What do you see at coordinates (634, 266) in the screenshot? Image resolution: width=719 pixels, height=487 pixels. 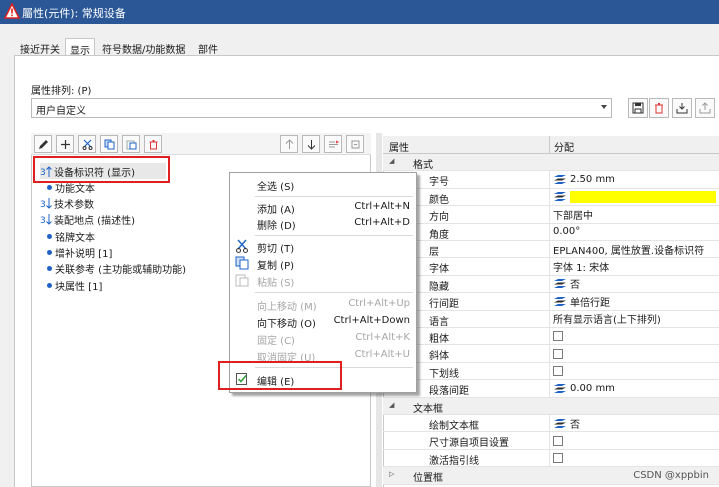 I see `property-value-cell: 字体 1: 宋体` at bounding box center [634, 266].